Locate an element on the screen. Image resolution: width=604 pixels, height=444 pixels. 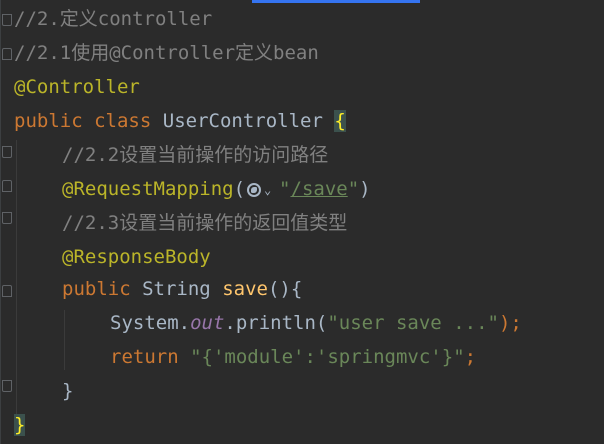
method-call: .println( is located at coordinates (276, 323).